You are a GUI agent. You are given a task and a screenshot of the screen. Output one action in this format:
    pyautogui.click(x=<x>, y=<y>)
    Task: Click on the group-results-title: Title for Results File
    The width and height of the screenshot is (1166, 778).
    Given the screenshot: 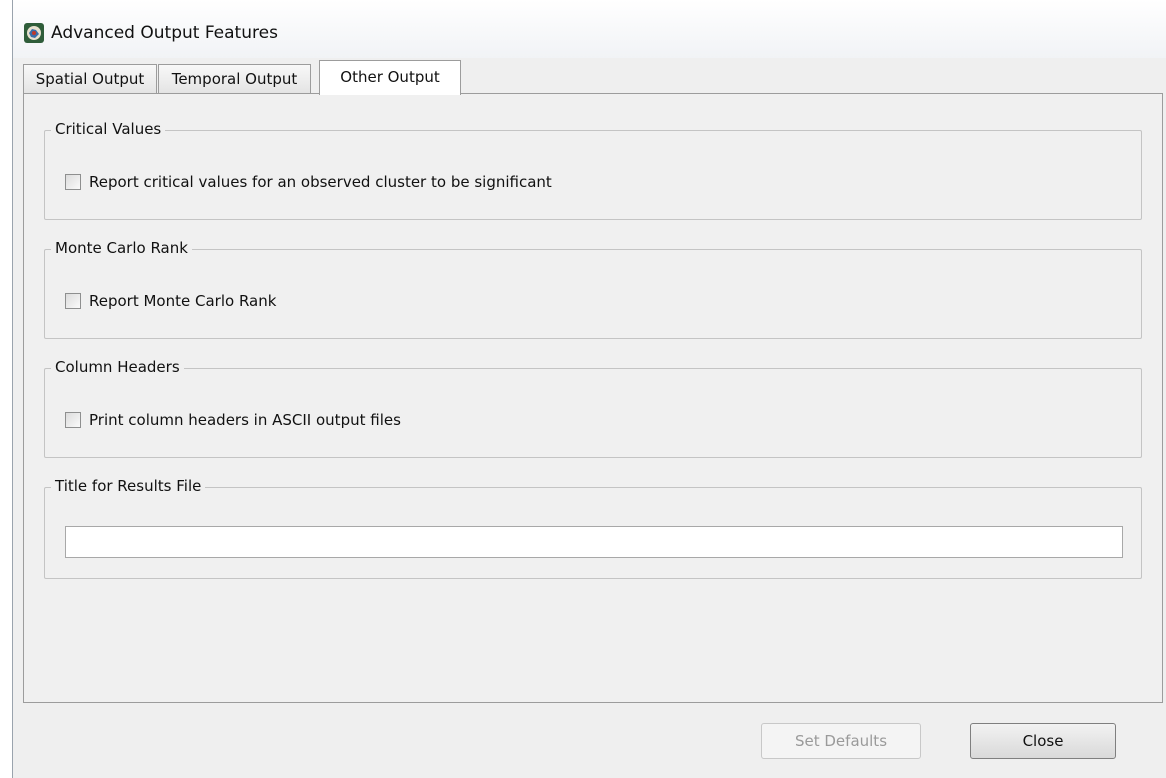 What is the action you would take?
    pyautogui.click(x=593, y=528)
    